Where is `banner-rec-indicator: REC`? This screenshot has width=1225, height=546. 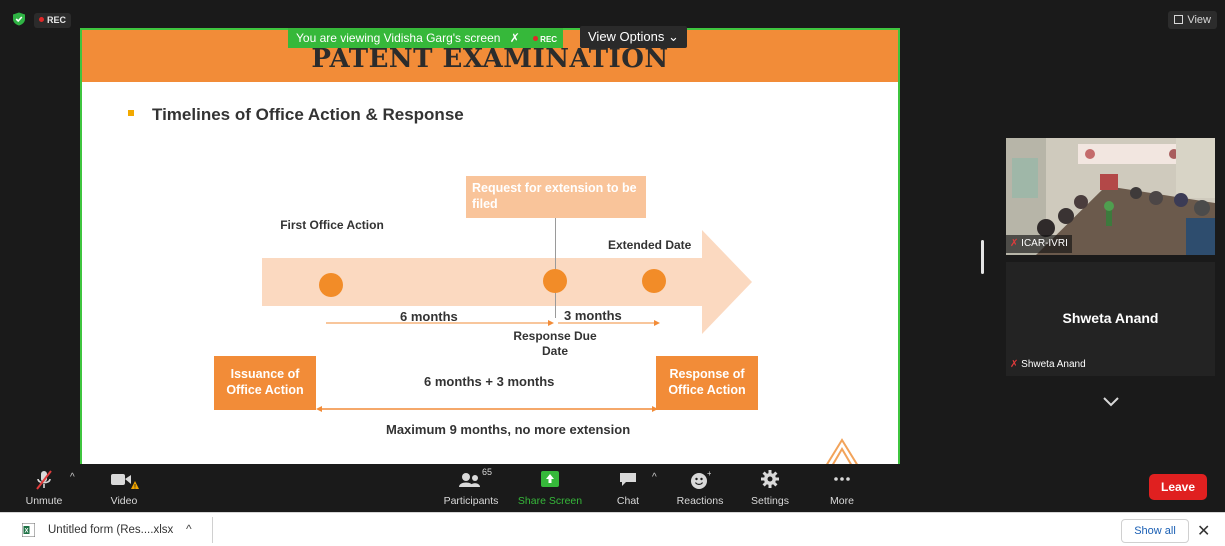
banner-rec-indicator: REC is located at coordinates (545, 40).